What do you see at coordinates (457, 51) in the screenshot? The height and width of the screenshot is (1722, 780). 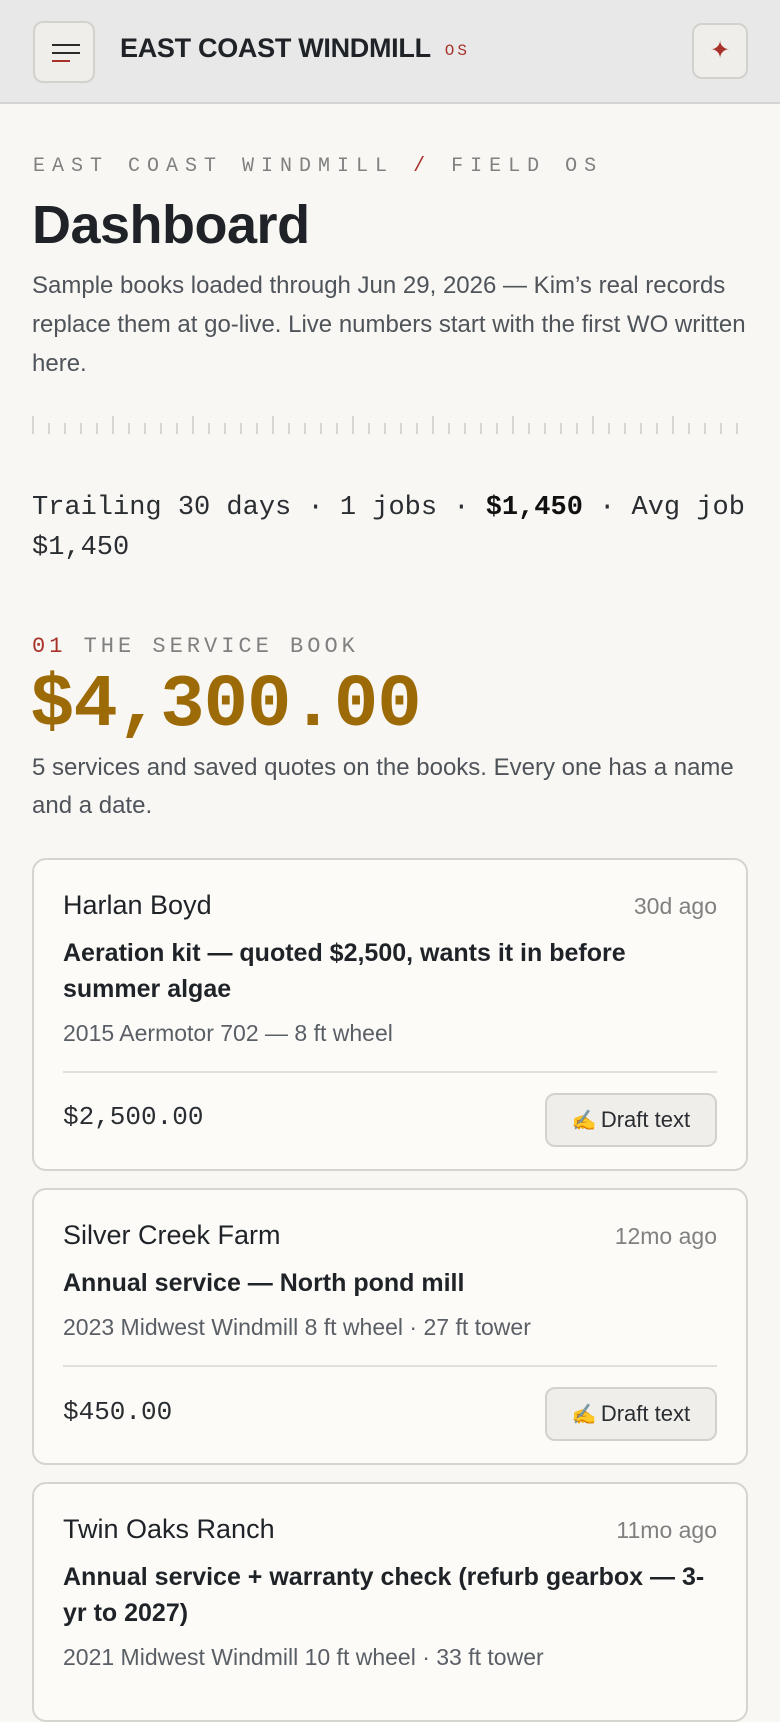 I see `brand-suffix: OS` at bounding box center [457, 51].